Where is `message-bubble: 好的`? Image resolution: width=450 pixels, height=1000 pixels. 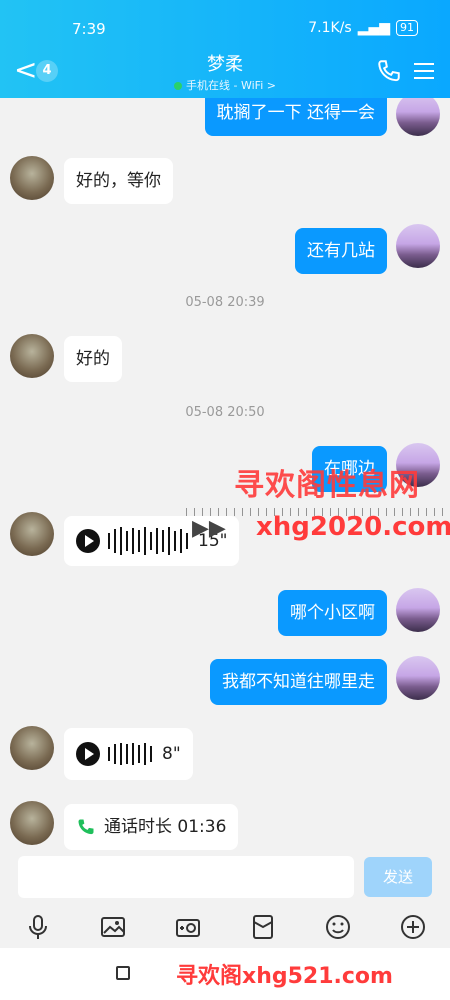
message-bubble: 好的 is located at coordinates (93, 359).